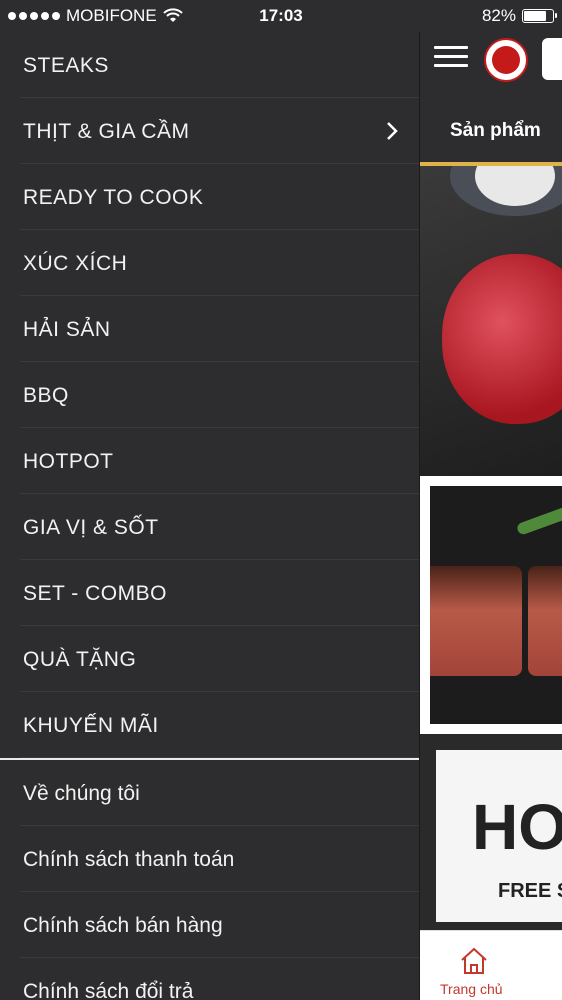 Image resolution: width=562 pixels, height=1000 pixels. What do you see at coordinates (91, 527) in the screenshot?
I see `menu-item-label: GIA VỊ & SỐT` at bounding box center [91, 527].